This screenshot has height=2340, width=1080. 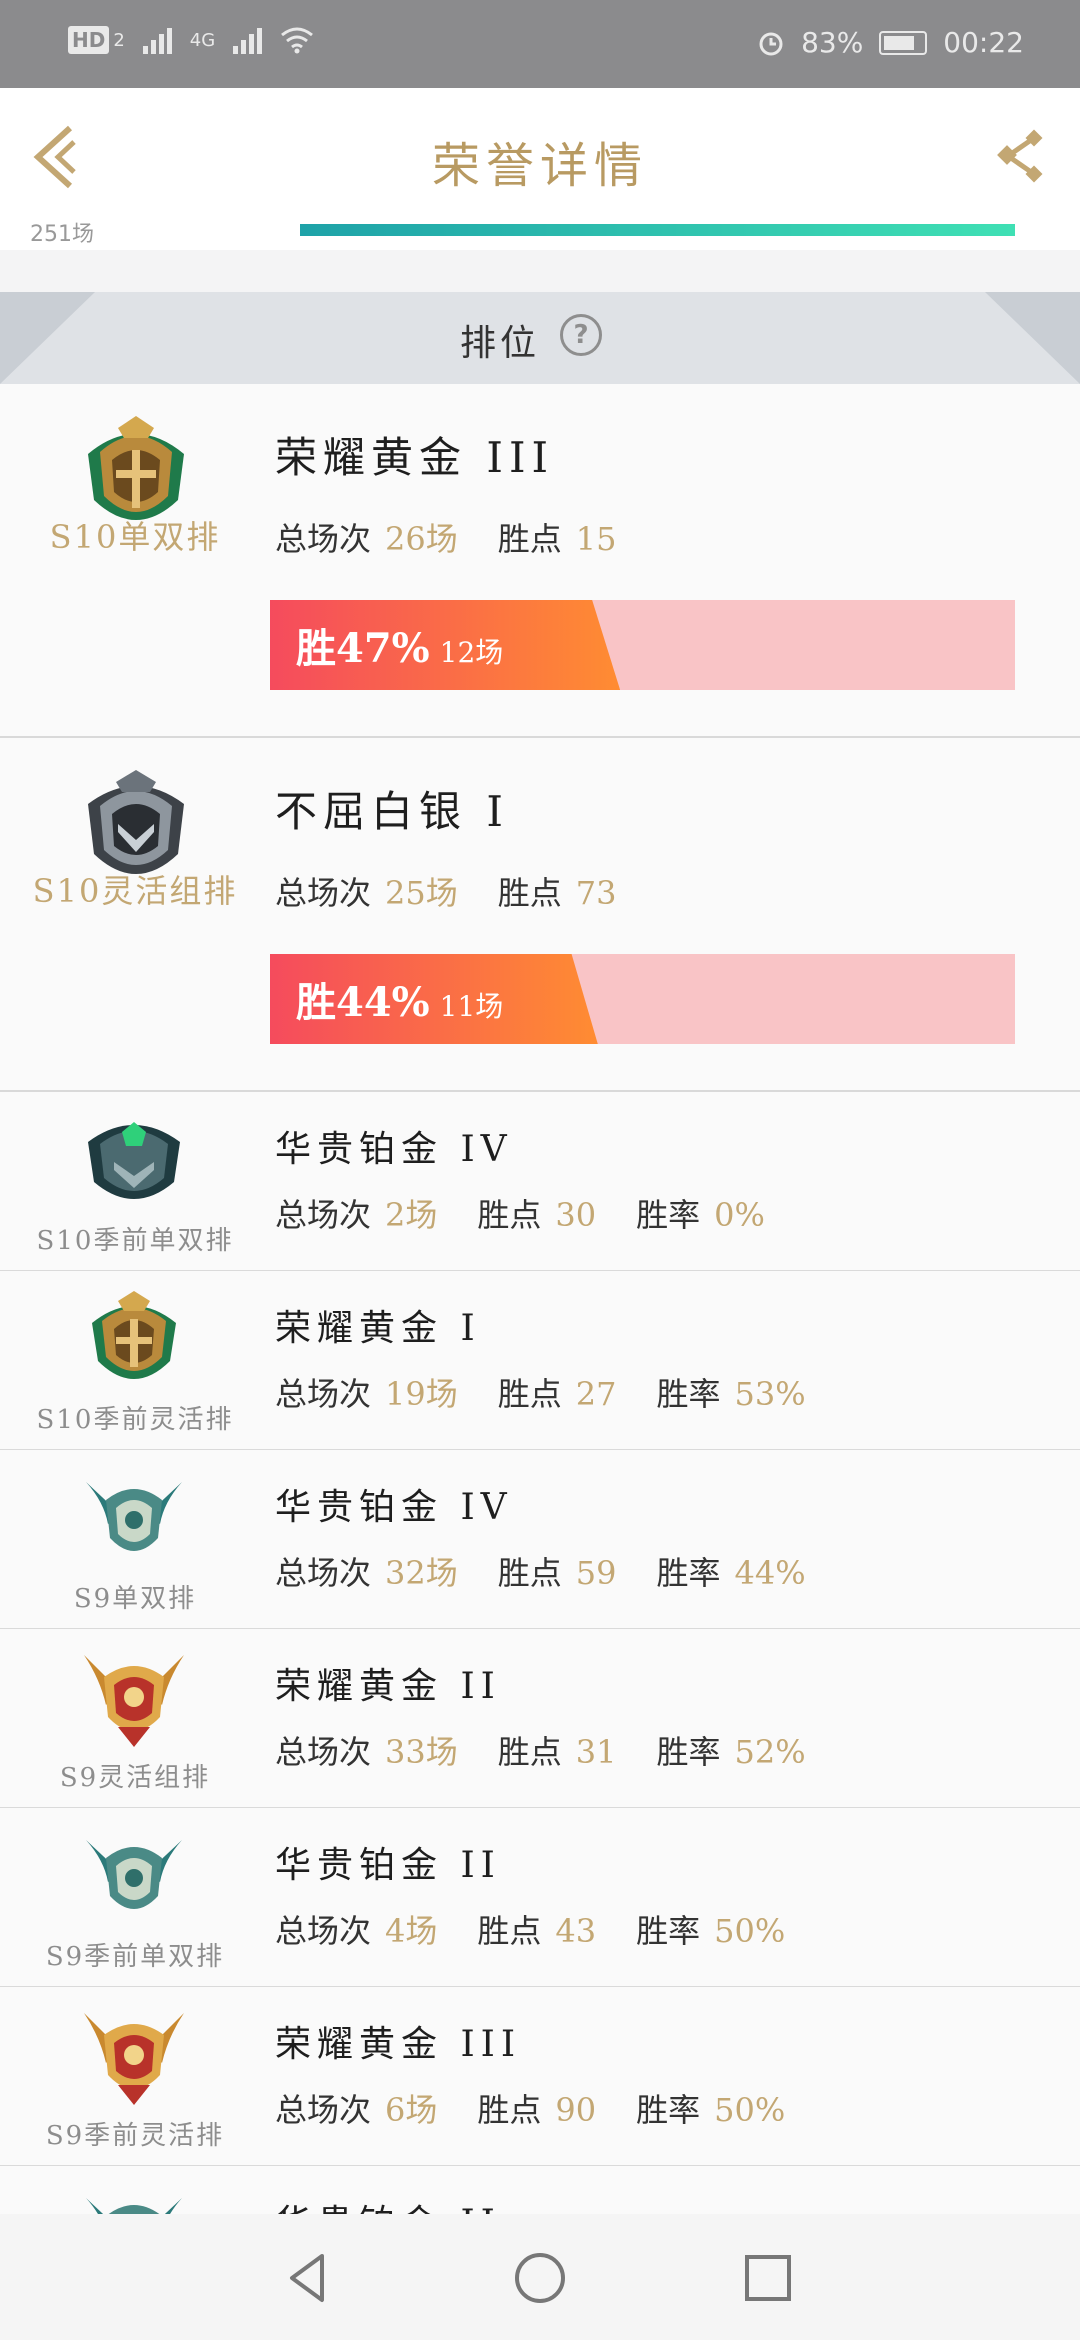 I want to click on lp-value: 30, so click(x=576, y=1215).